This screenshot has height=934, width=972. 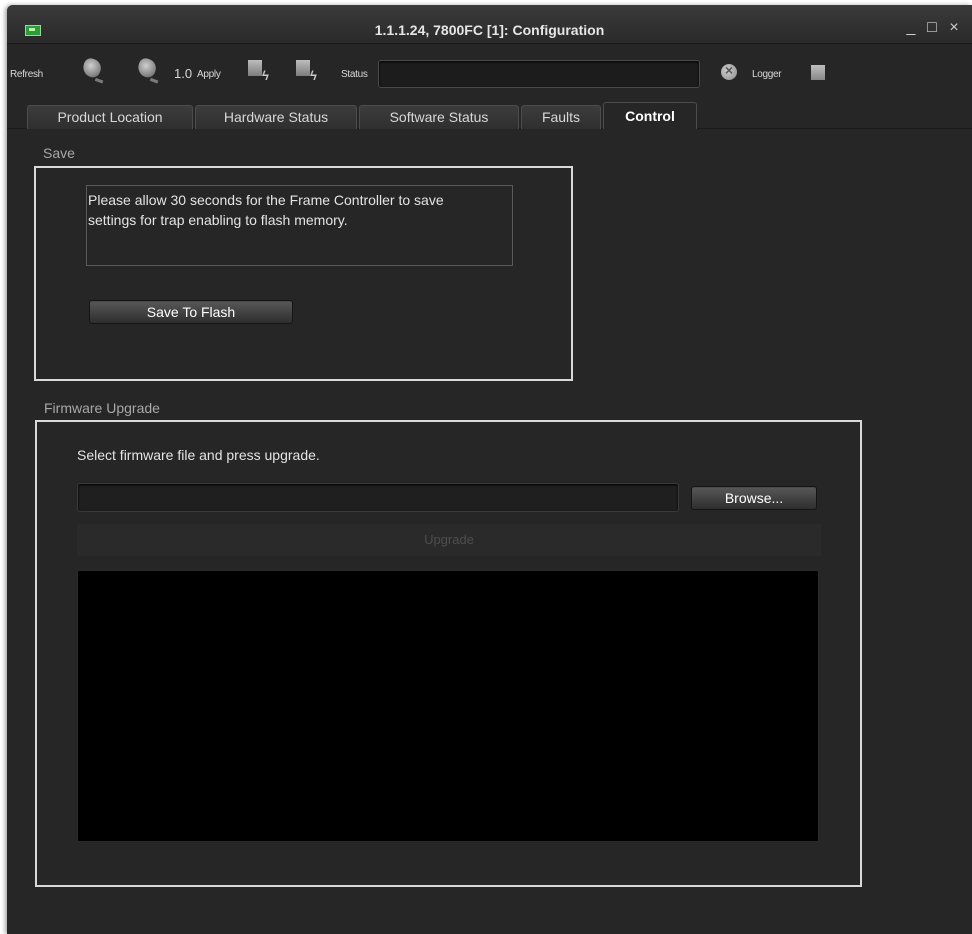 I want to click on tab-software-status: Software Status, so click(x=439, y=117).